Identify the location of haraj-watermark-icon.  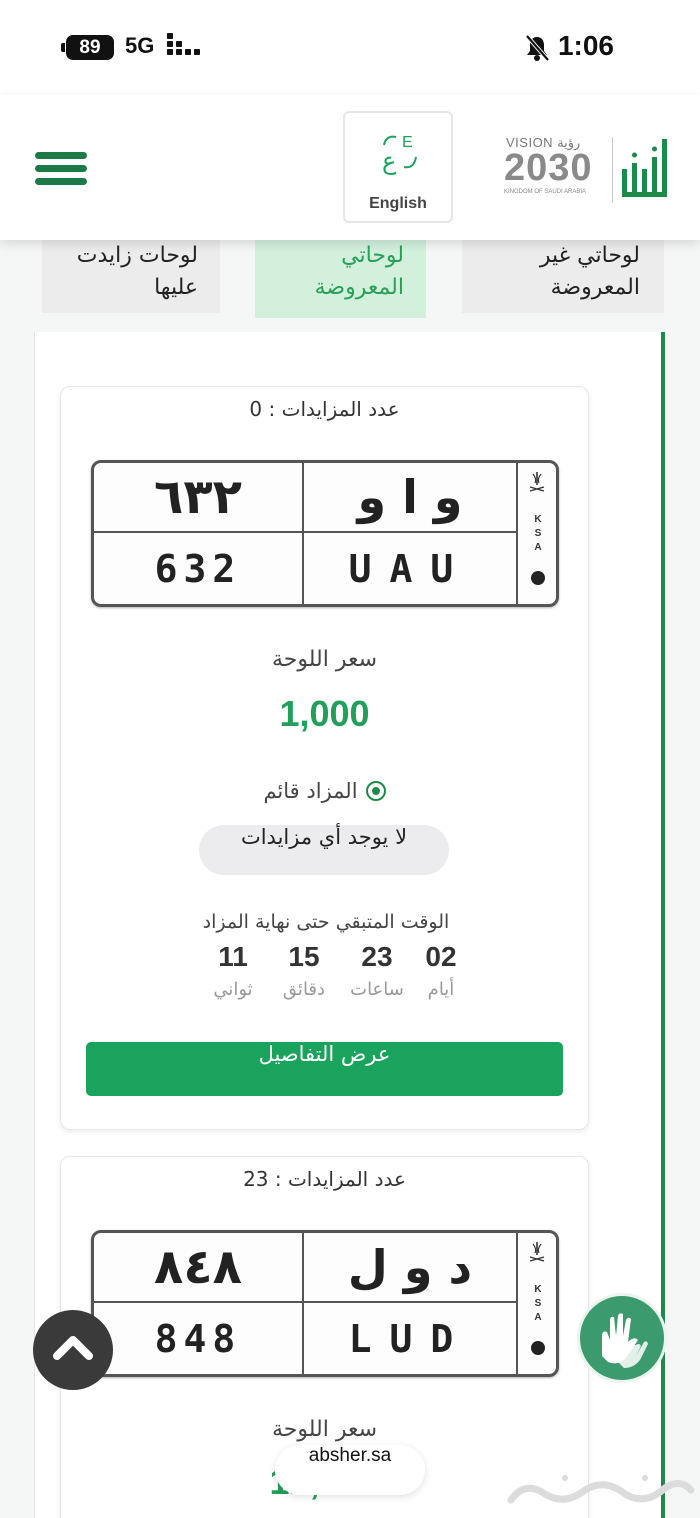
(601, 1489).